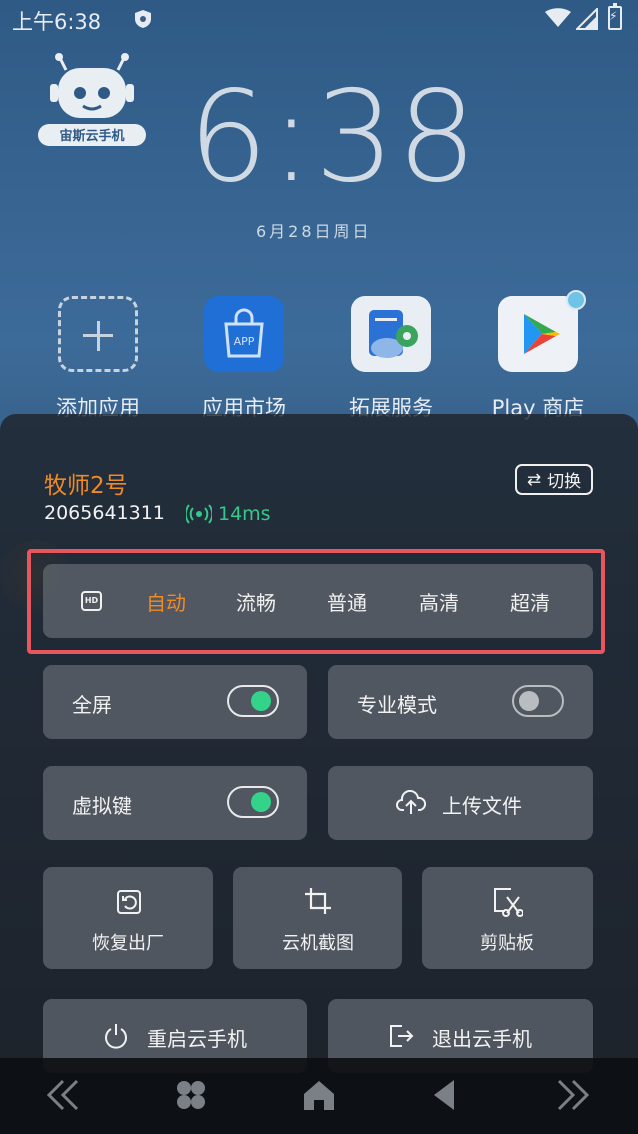  What do you see at coordinates (573, 1095) in the screenshot?
I see `double-chevron-right-icon` at bounding box center [573, 1095].